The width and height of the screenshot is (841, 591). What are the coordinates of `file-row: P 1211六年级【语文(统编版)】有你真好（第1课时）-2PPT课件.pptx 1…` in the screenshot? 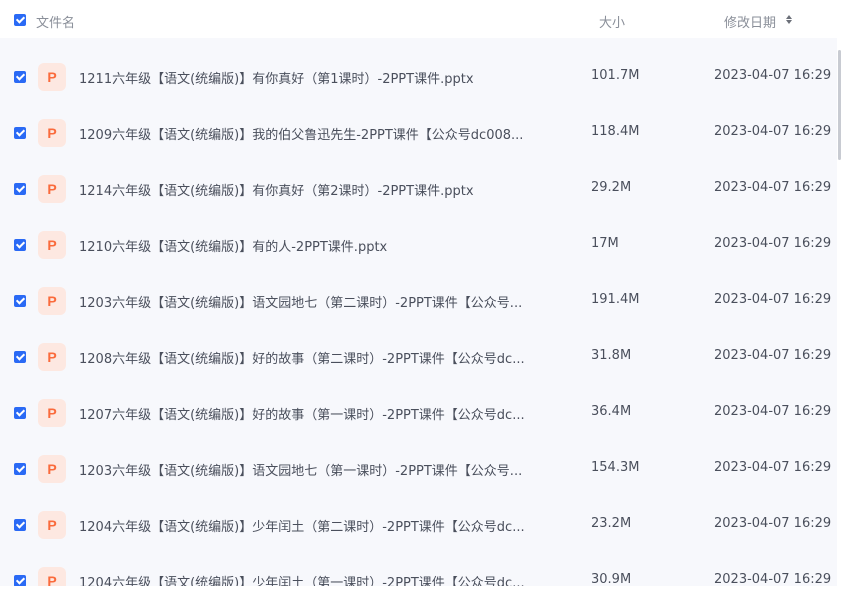 It's located at (418, 77).